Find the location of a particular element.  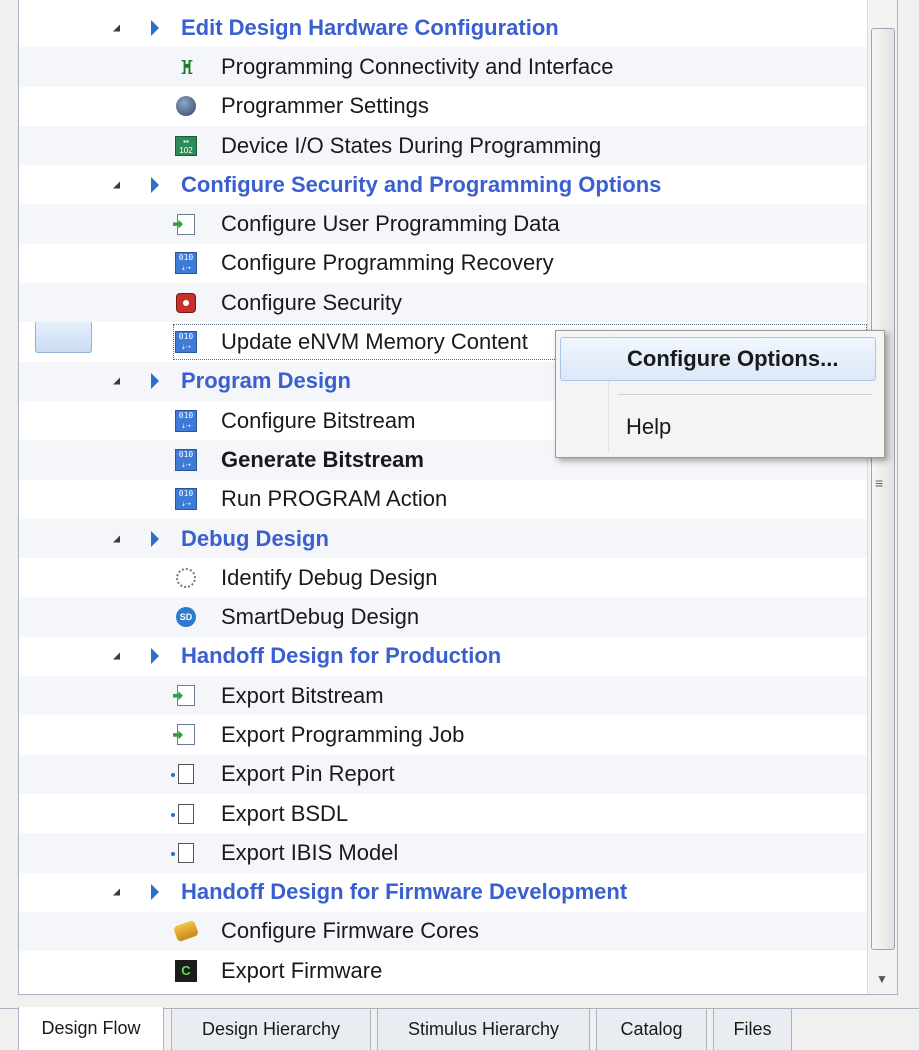

firmware-core-icon is located at coordinates (186, 931).